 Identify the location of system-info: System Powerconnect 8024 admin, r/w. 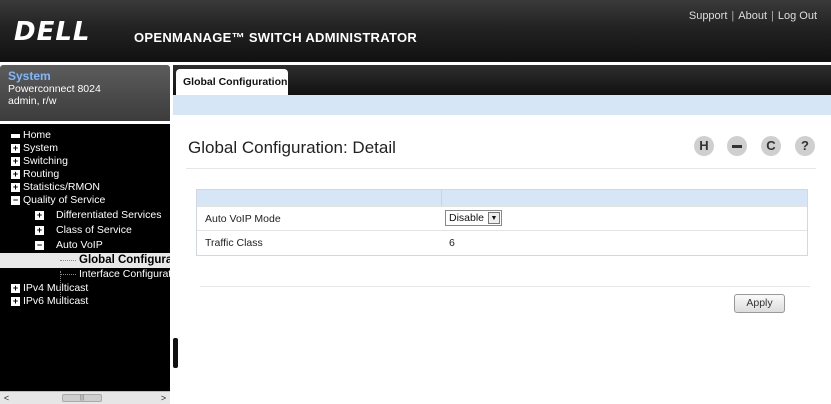
(85, 93).